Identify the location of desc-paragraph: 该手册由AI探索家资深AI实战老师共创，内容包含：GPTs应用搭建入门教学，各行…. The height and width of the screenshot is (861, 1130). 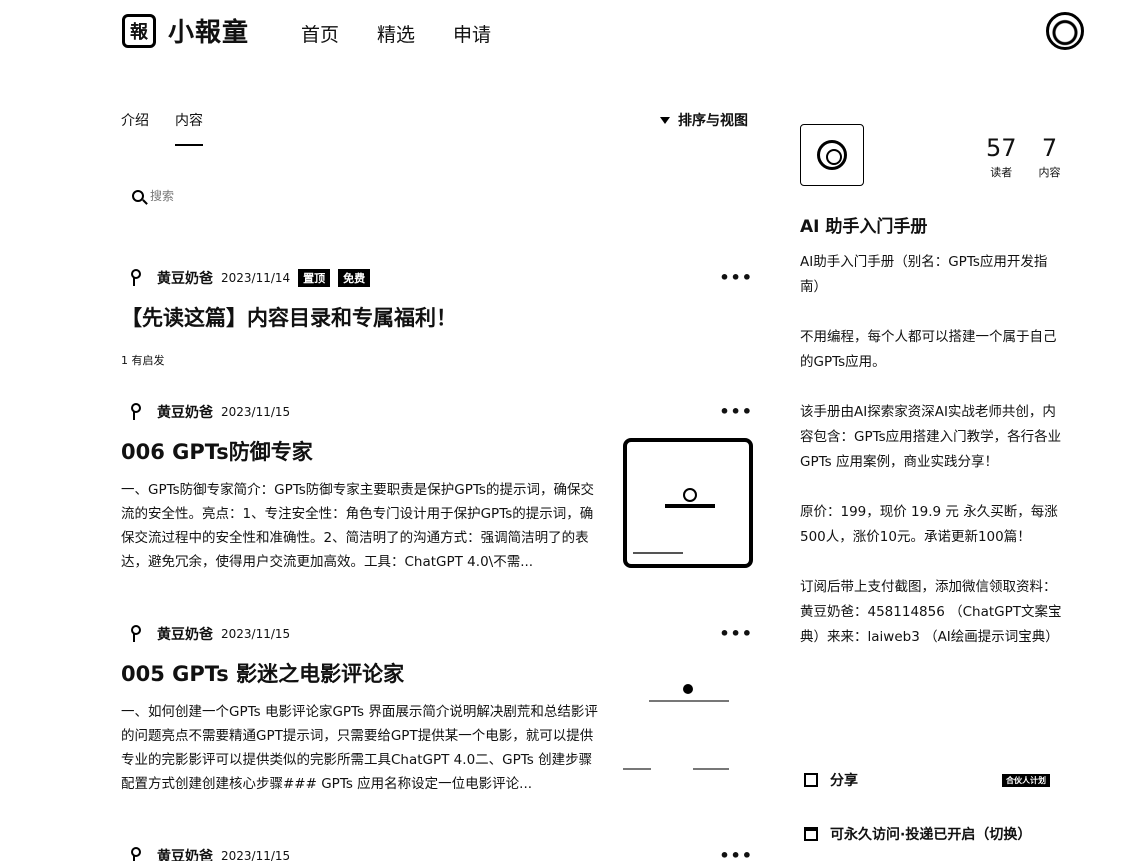
(931, 437).